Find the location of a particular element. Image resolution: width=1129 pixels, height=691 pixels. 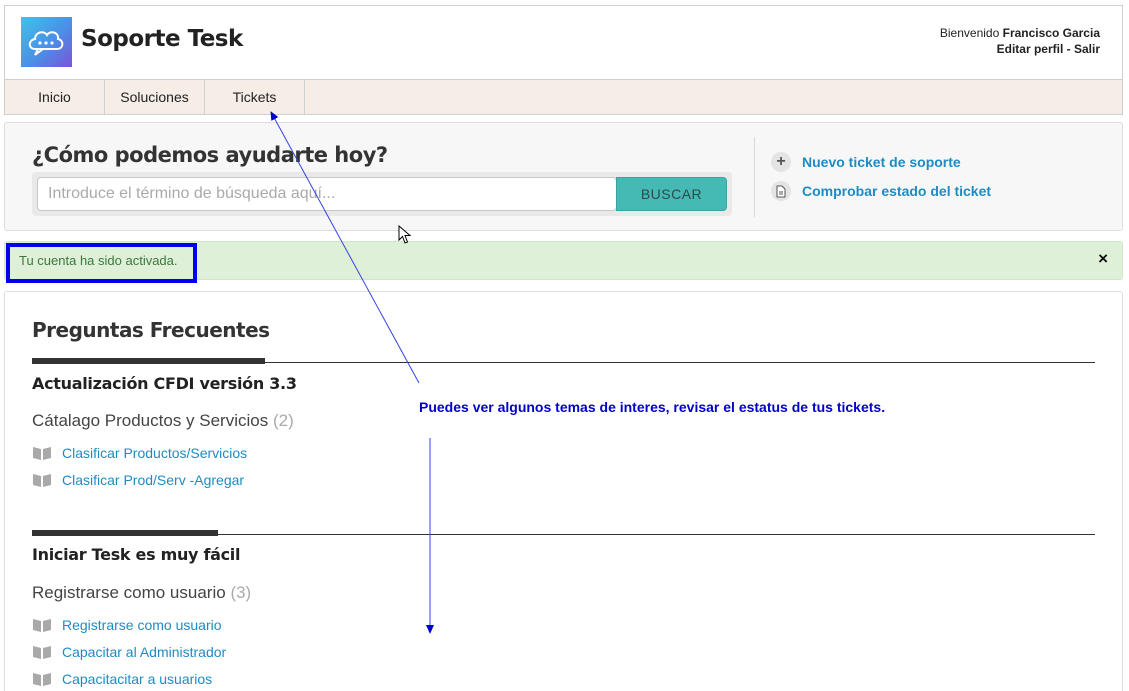

welcome-prefix: Bienvenido is located at coordinates (969, 33).